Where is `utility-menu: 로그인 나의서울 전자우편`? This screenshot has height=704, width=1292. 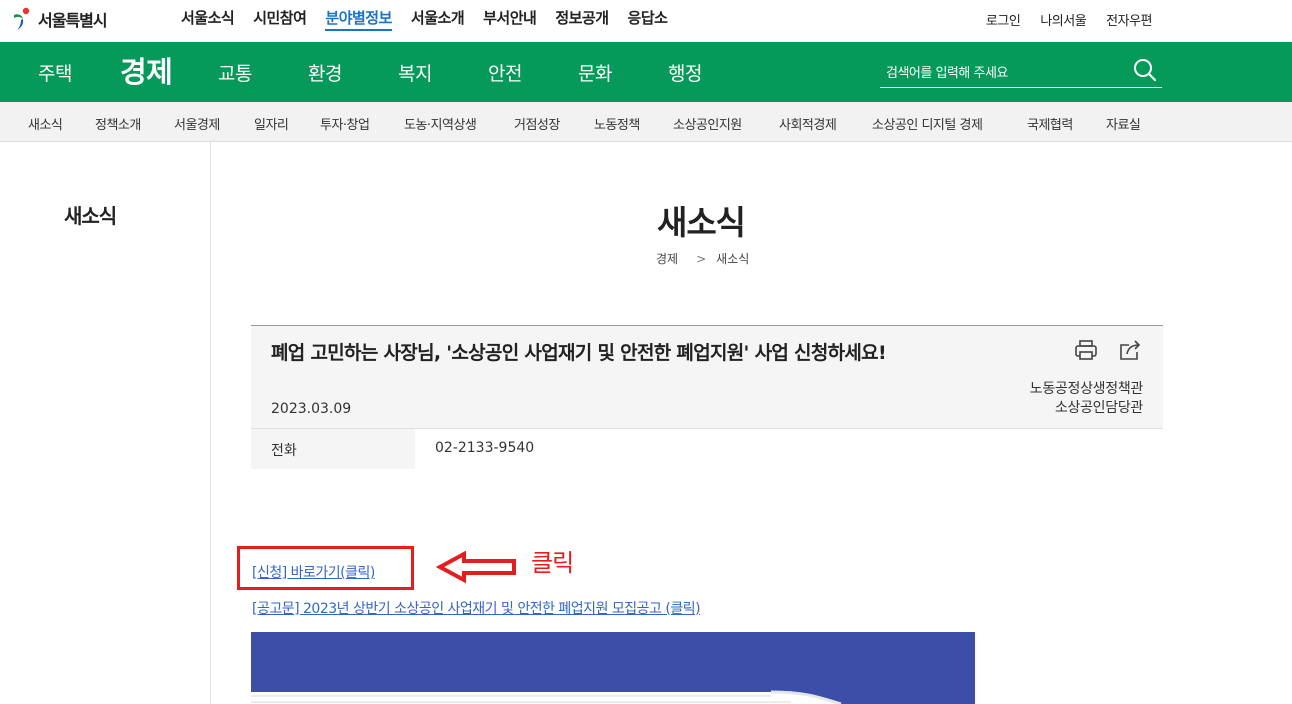 utility-menu: 로그인 나의서울 전자우편 is located at coordinates (1059, 19).